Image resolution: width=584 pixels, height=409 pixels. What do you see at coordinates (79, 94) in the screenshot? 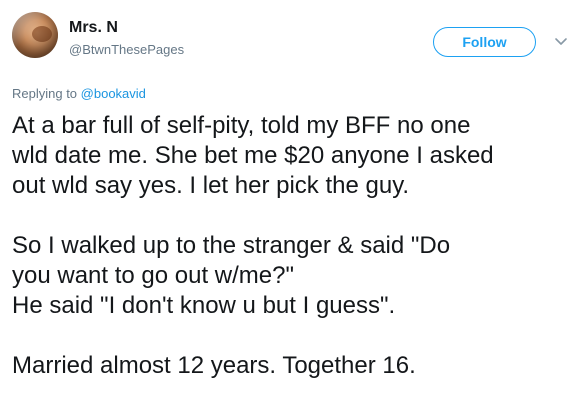
I see `replying-to: Replying to @bookavid` at bounding box center [79, 94].